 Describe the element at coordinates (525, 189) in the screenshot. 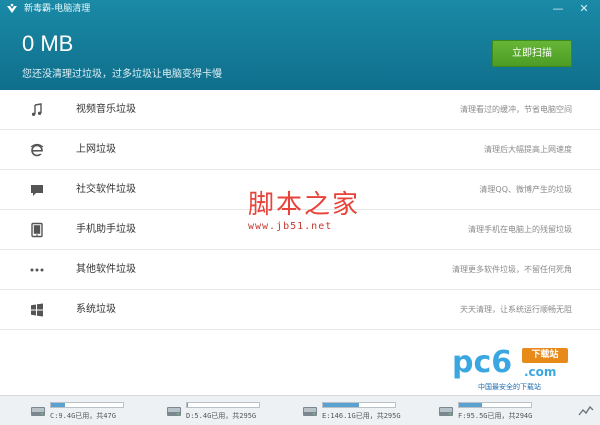

I see `category-desc: 清理QQ、微博产生的垃圾` at that location.